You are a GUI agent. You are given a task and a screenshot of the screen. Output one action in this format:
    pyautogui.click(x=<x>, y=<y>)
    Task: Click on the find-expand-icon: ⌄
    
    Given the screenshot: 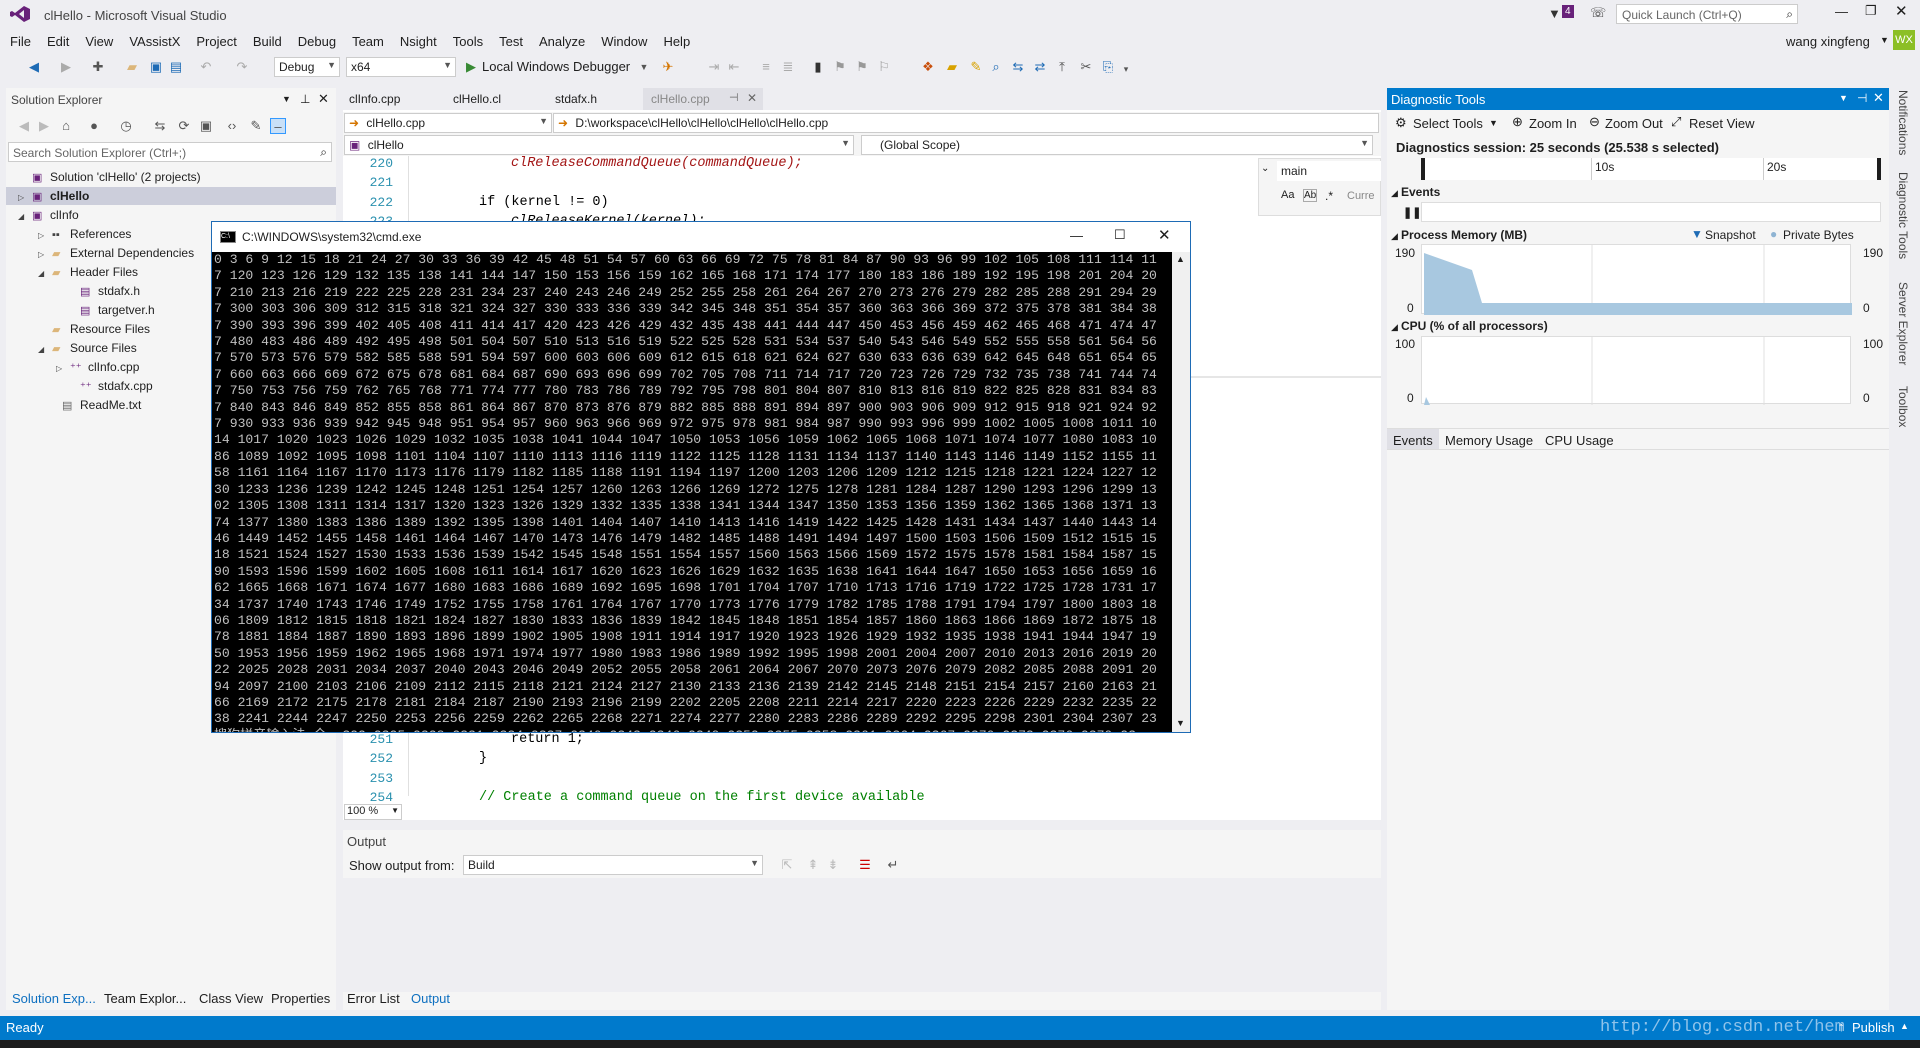 What is the action you would take?
    pyautogui.click(x=1265, y=168)
    